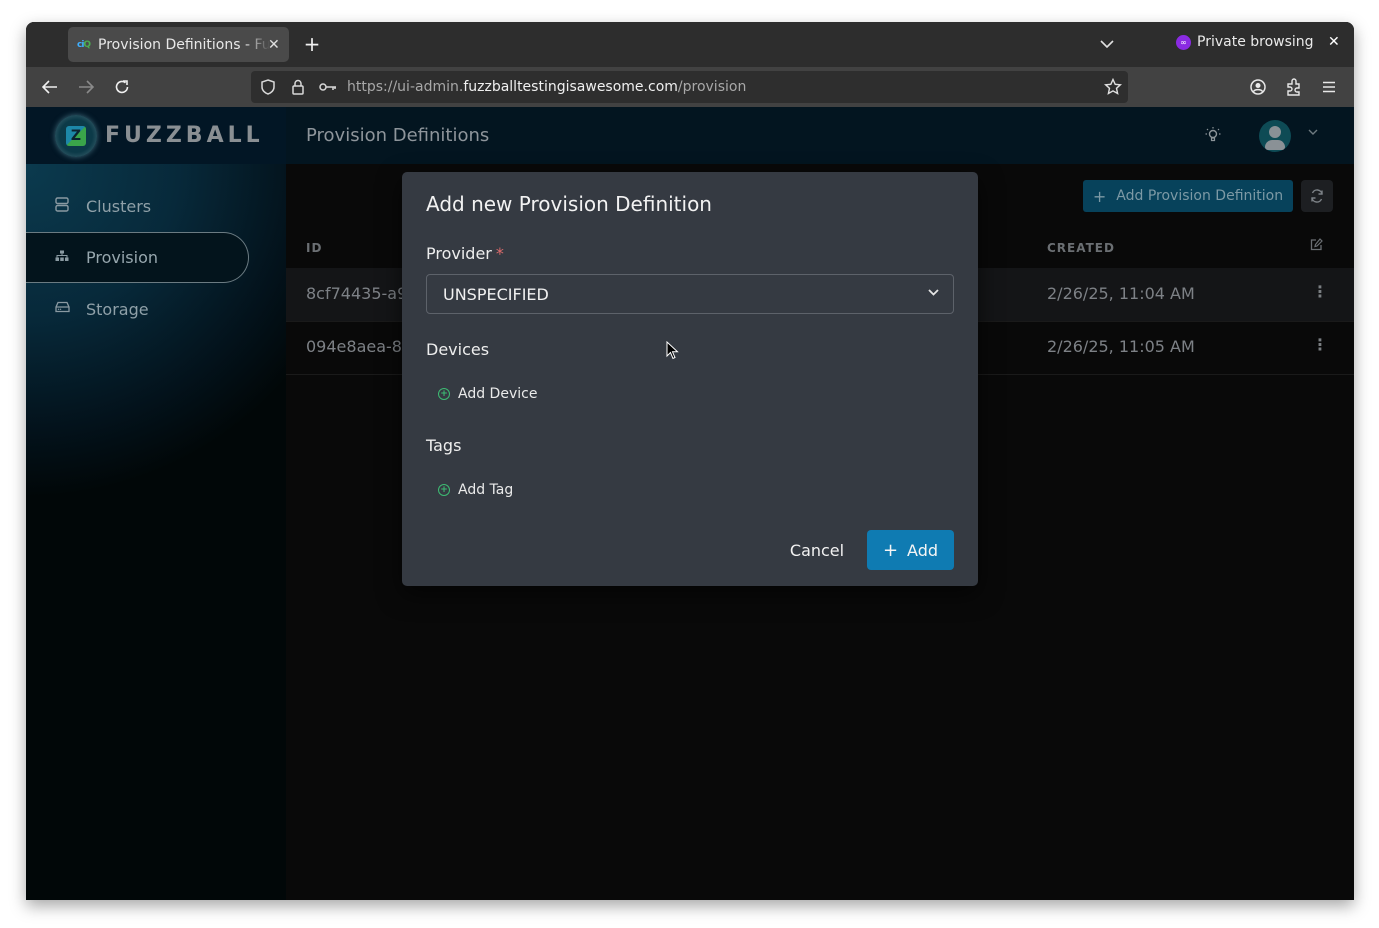  I want to click on reload-icon, so click(122, 87).